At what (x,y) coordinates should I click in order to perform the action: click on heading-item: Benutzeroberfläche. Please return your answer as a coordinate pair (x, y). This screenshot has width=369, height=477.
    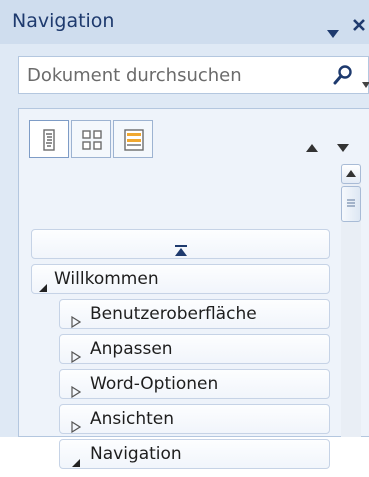
    Looking at the image, I should click on (194, 314).